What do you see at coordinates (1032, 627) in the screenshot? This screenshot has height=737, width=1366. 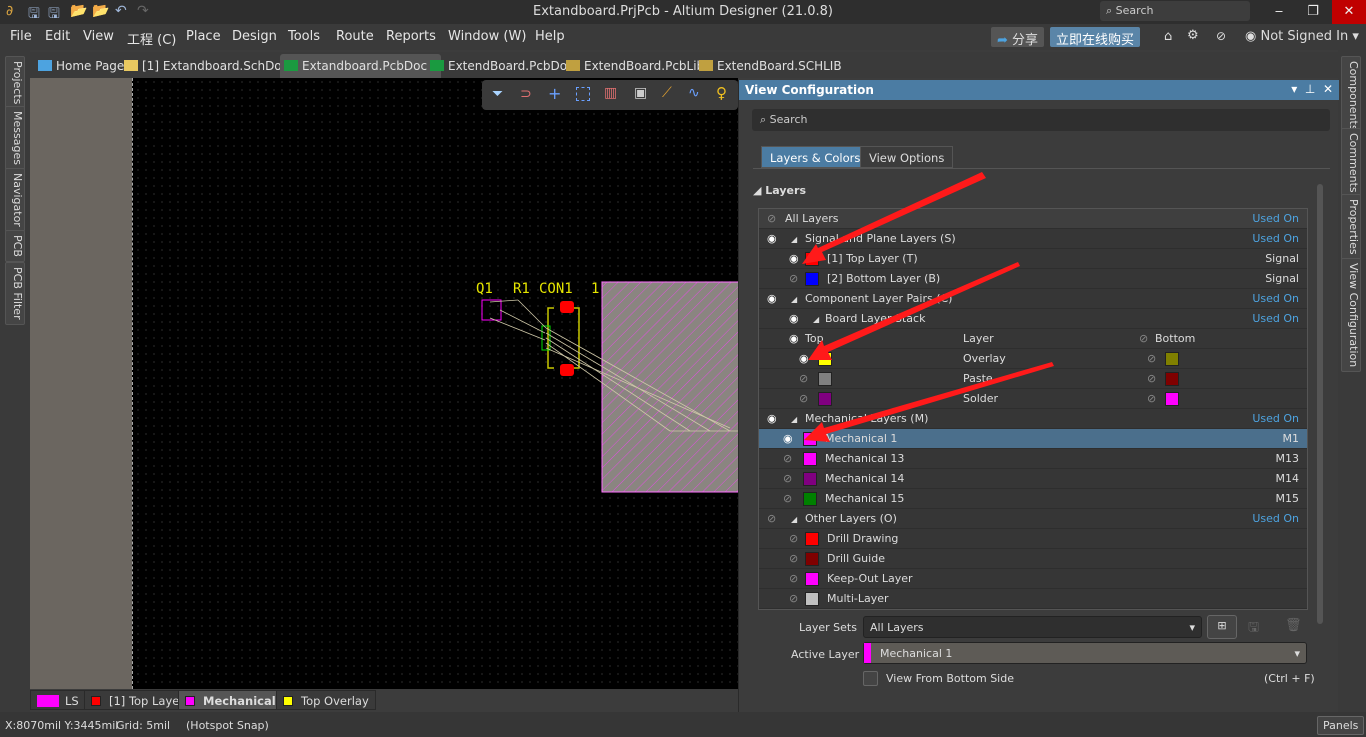 I see `layer-sets-dropdown: All Layers ▾` at bounding box center [1032, 627].